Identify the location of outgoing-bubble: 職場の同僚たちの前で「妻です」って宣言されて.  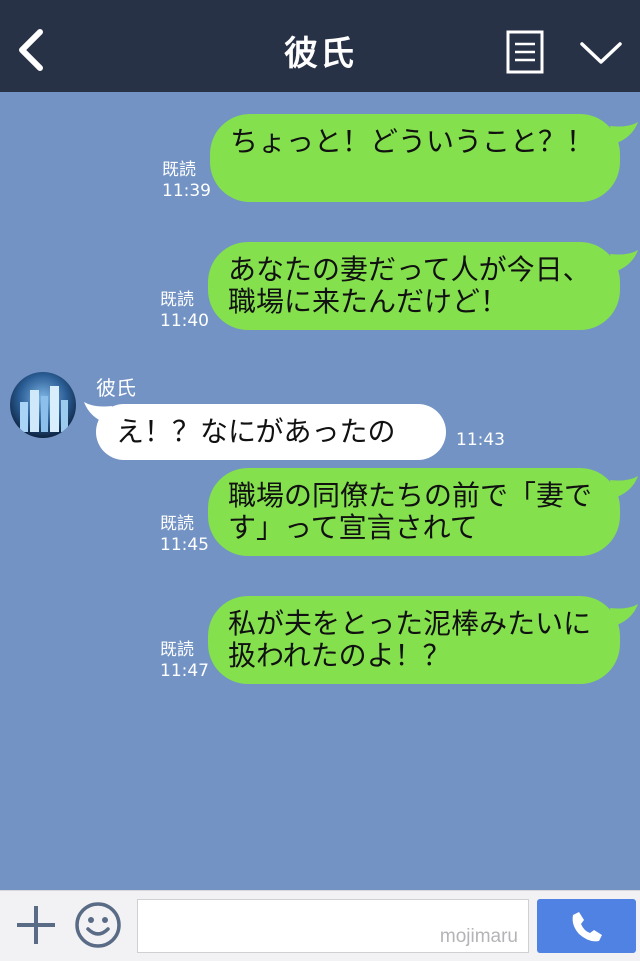
(414, 512).